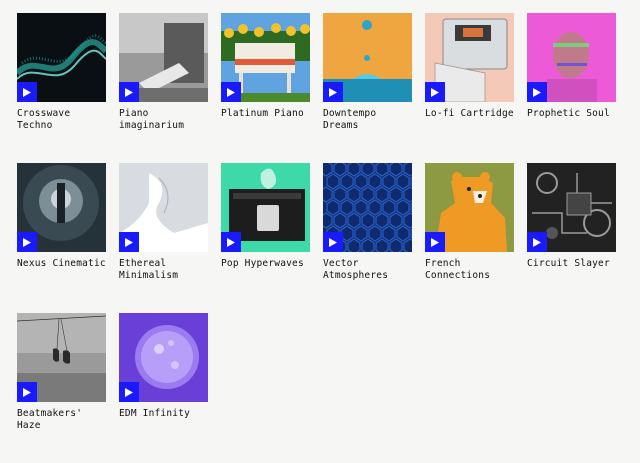  I want to click on track-title: Piano imaginarium, so click(152, 119).